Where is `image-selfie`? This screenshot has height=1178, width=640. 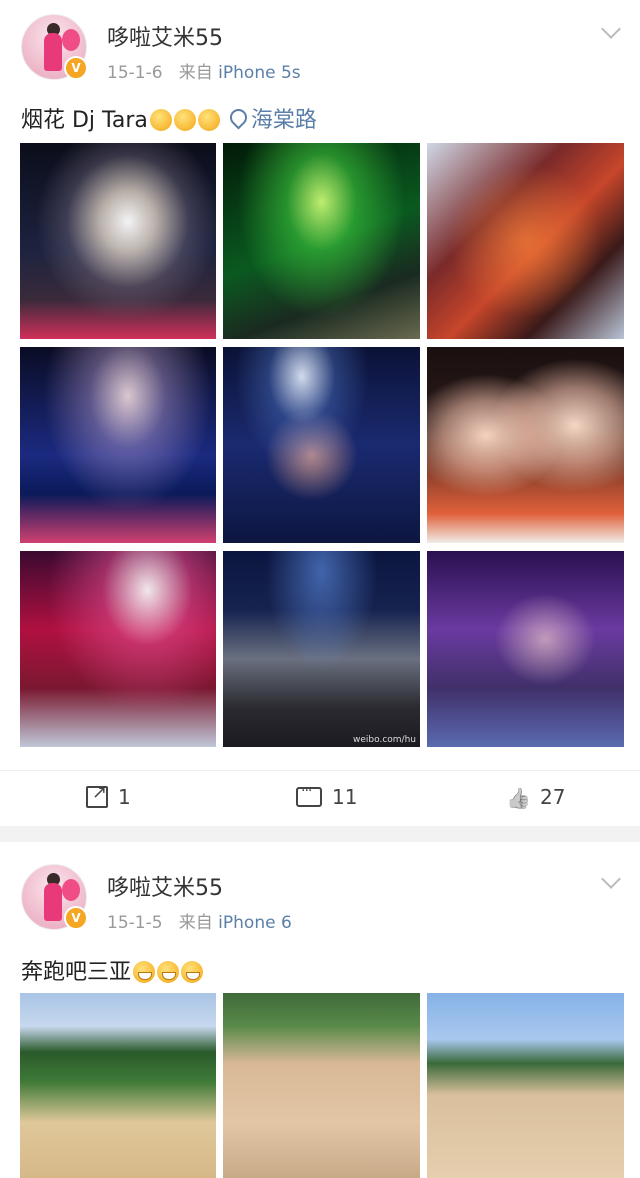
image-selfie is located at coordinates (525, 445).